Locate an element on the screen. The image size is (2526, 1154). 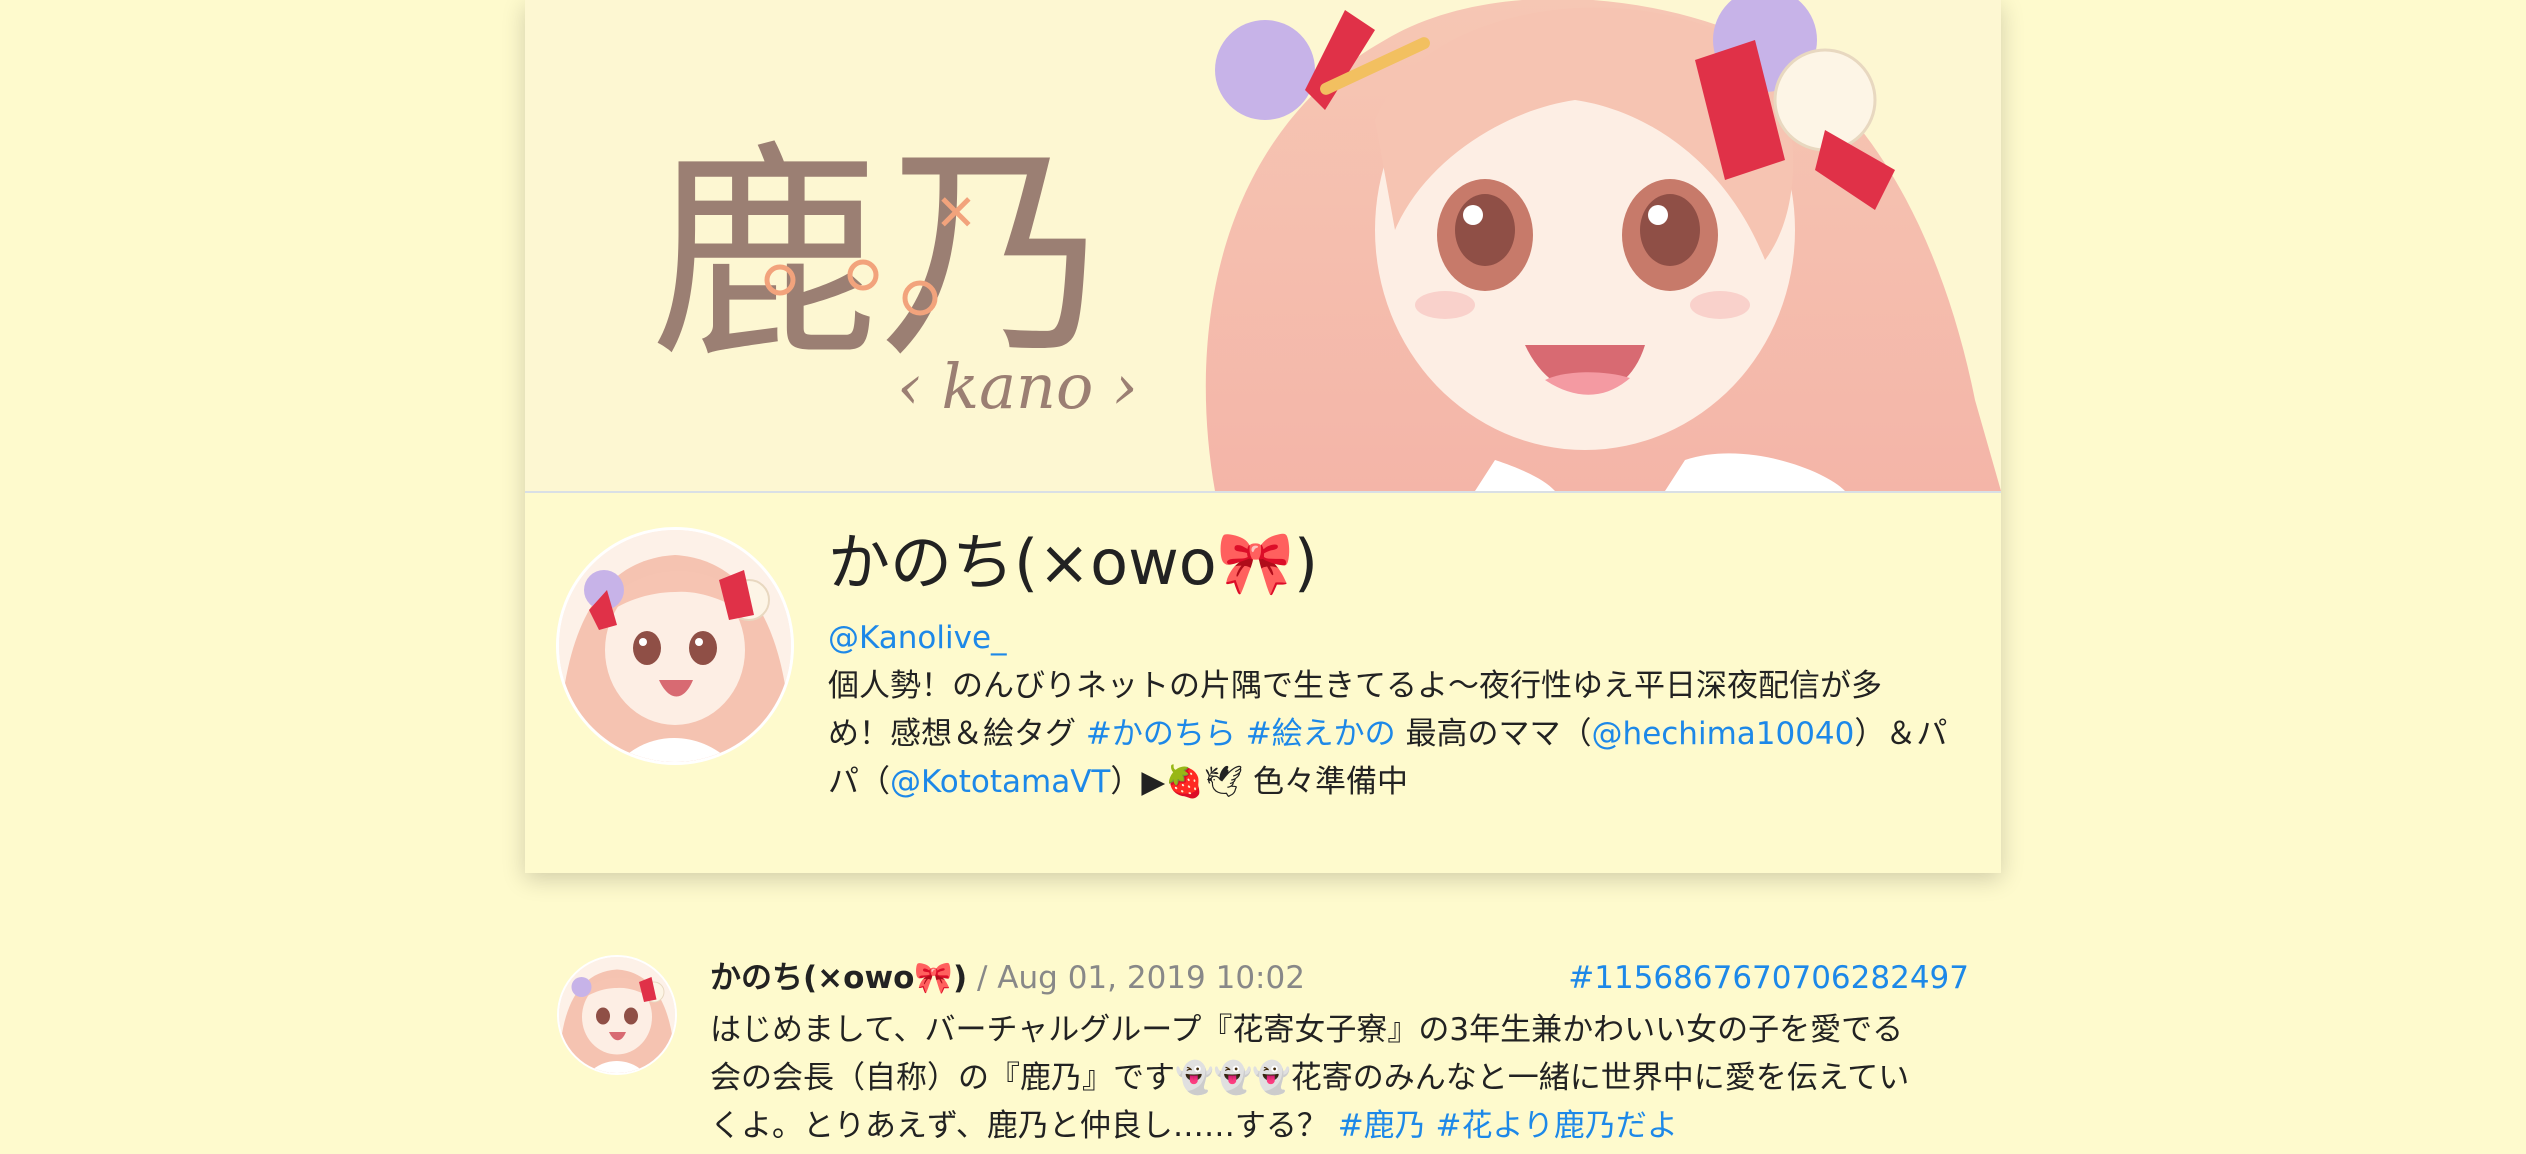
post-timestamp: / Aug 01, 2019 10:02 is located at coordinates (1136, 978).